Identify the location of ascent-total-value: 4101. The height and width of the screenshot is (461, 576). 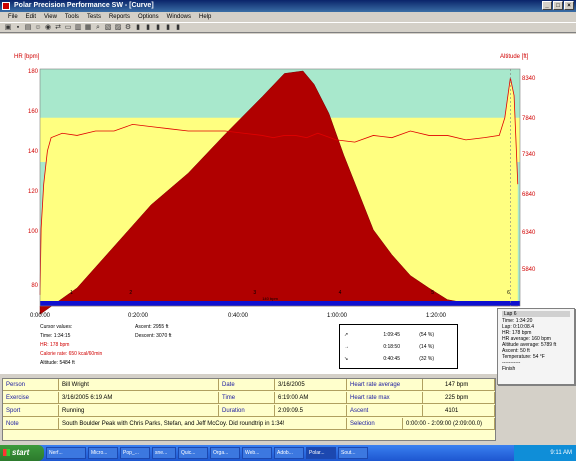
(459, 411).